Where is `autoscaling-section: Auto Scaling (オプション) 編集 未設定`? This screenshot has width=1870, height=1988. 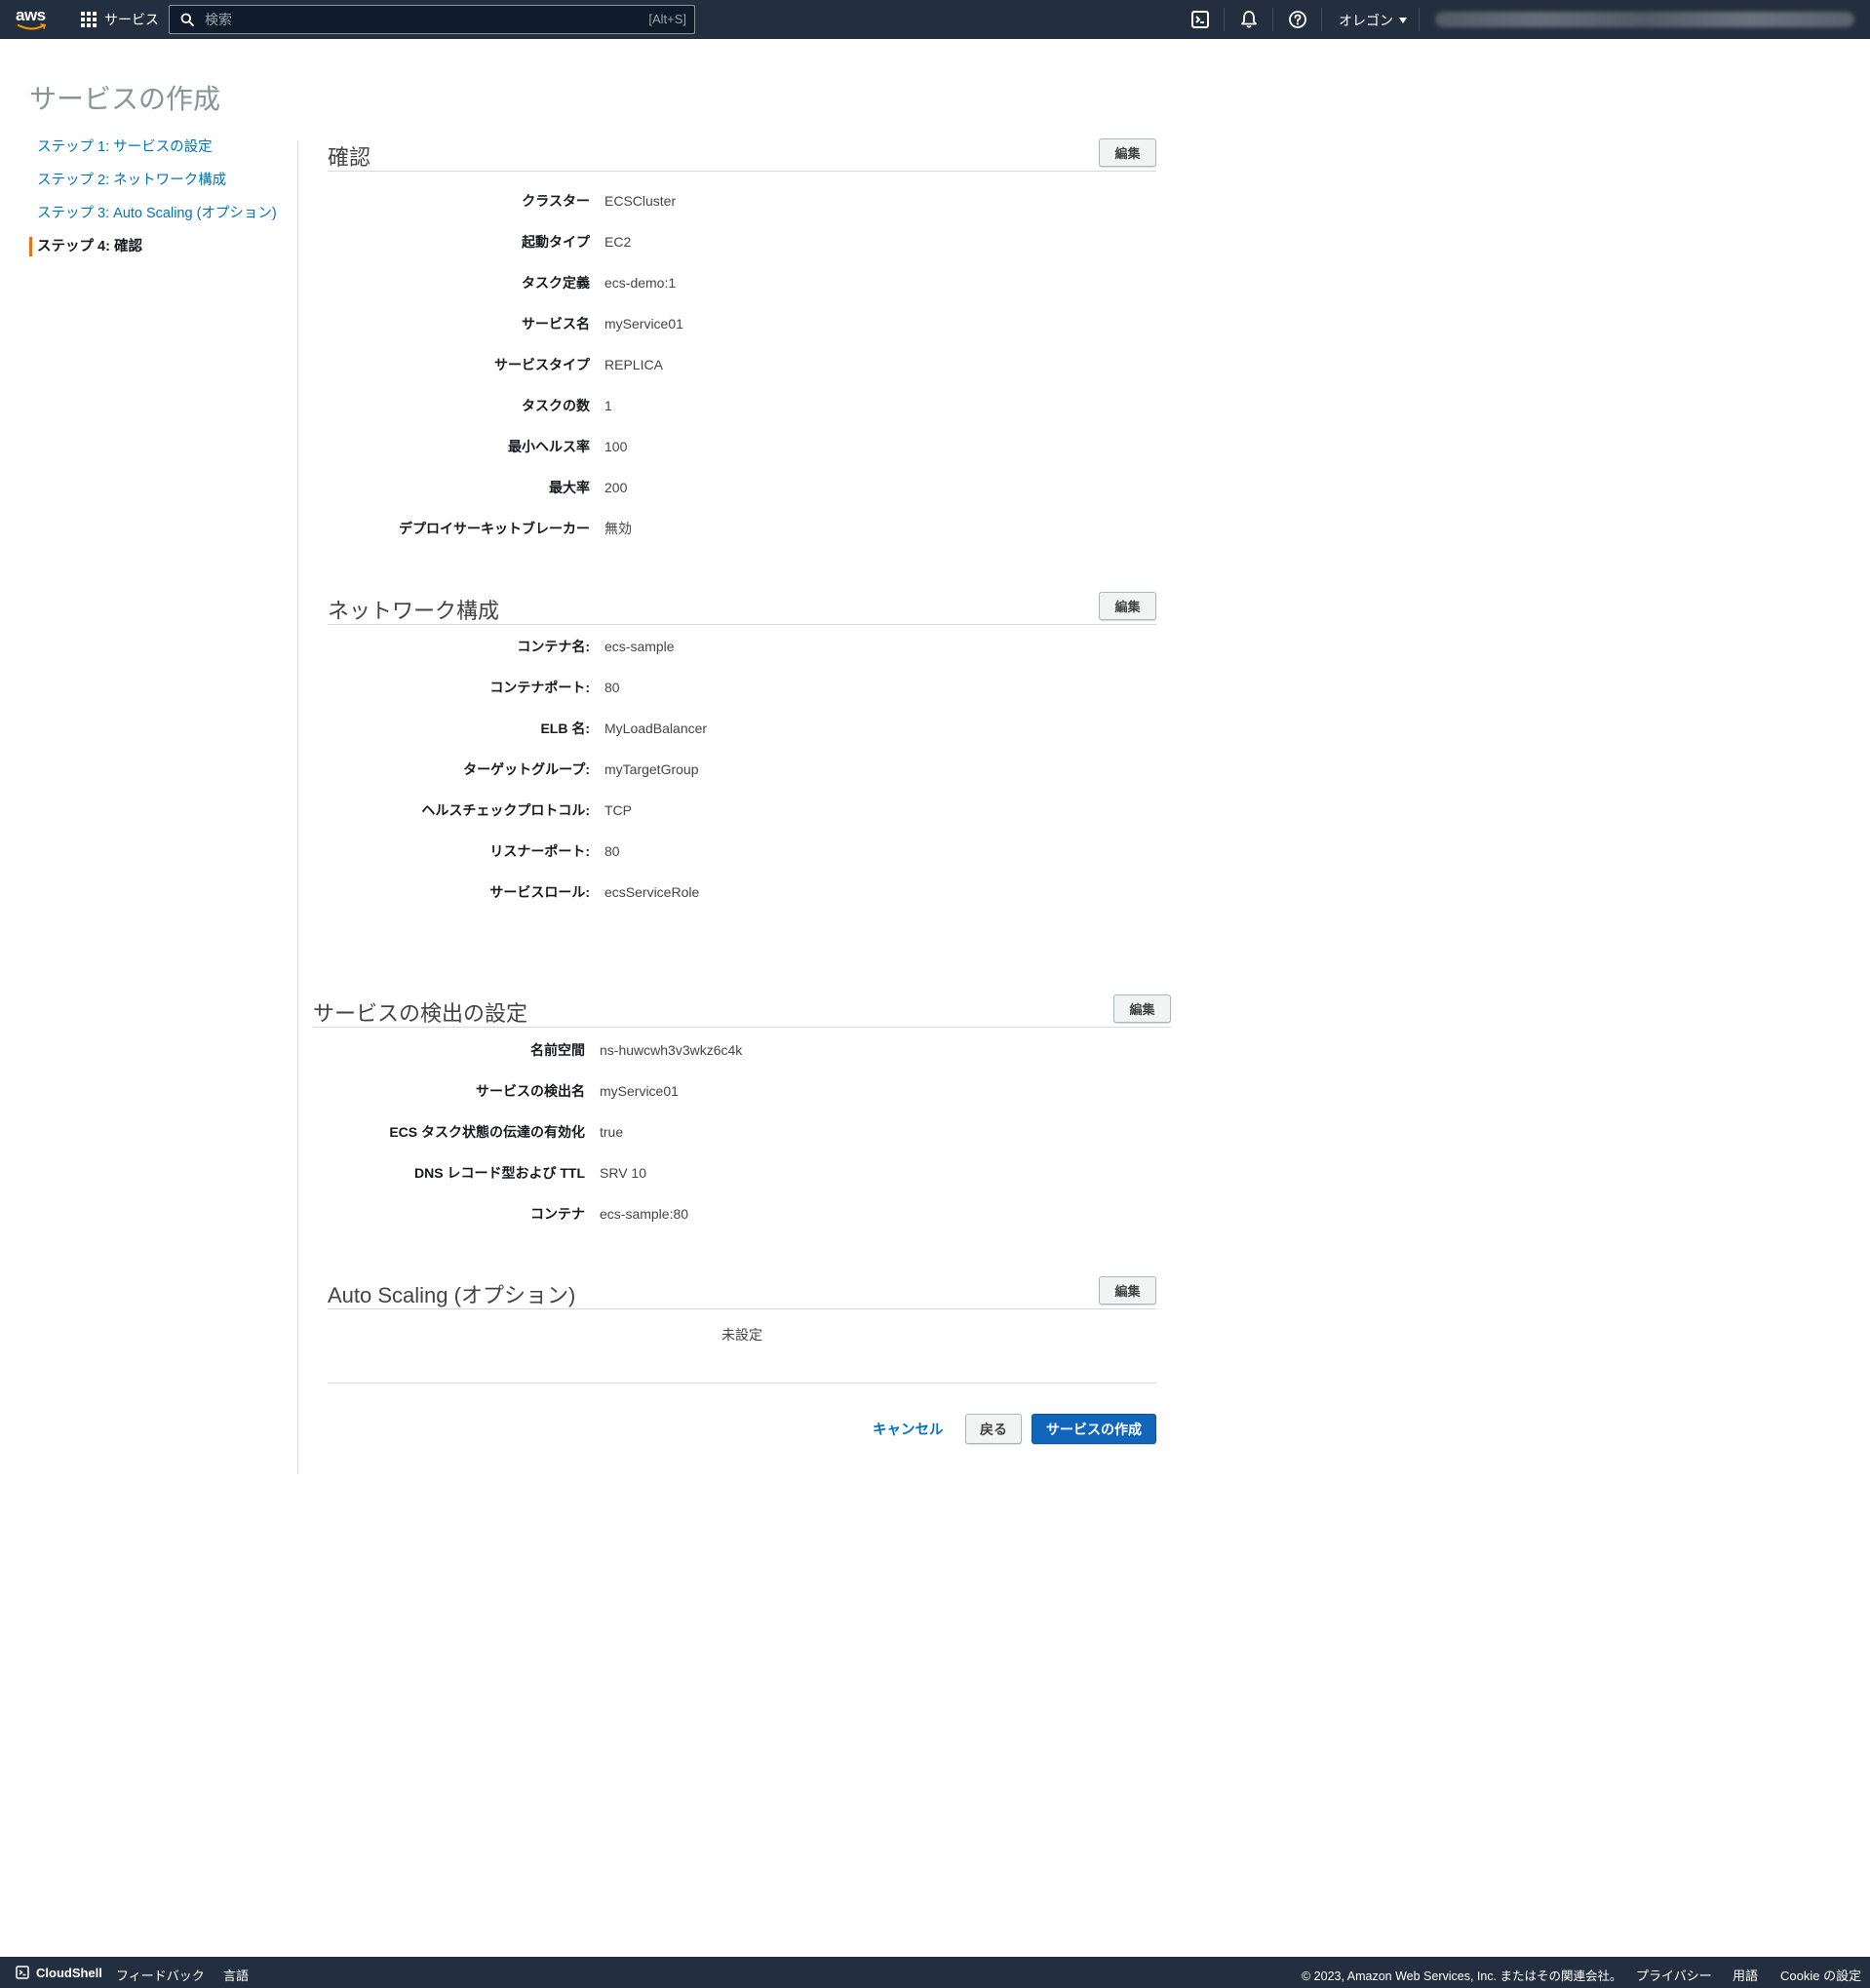
autoscaling-section: Auto Scaling (オプション) 編集 未設定 is located at coordinates (742, 1308).